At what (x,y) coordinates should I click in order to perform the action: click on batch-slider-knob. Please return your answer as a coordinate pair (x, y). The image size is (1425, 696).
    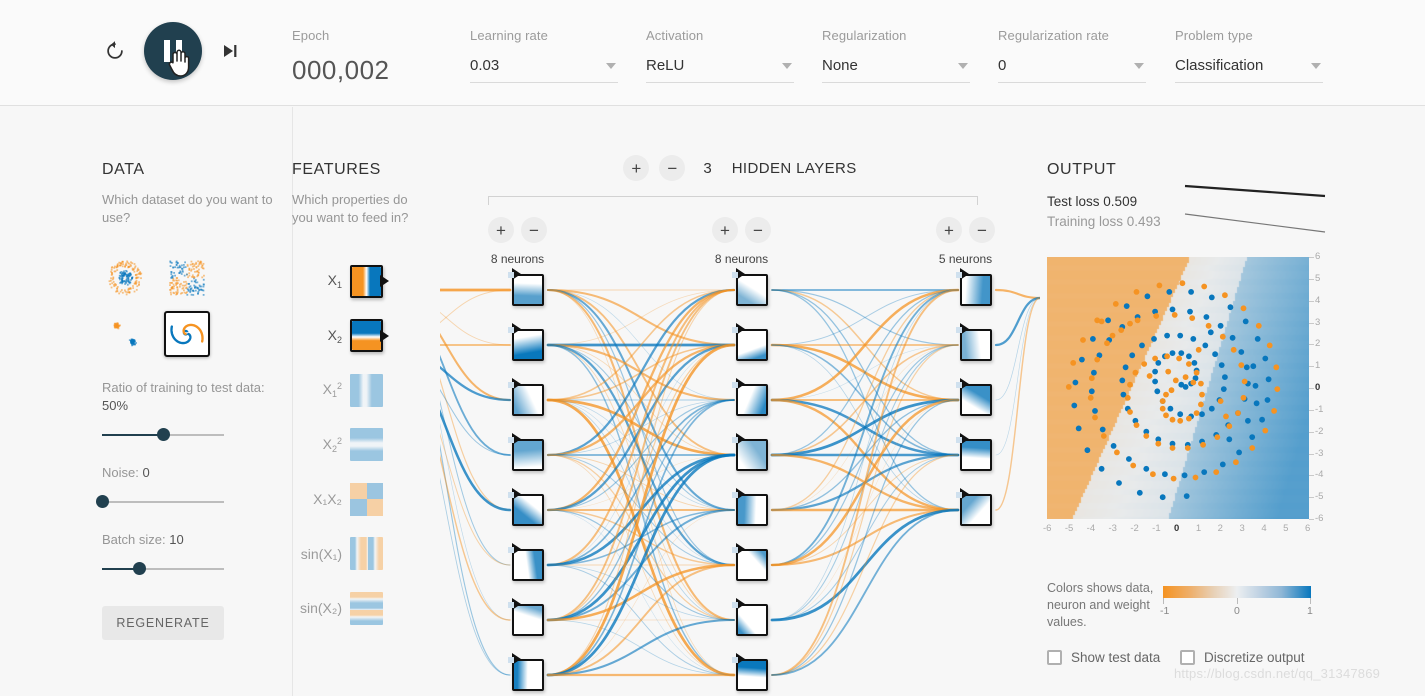
    Looking at the image, I should click on (139, 568).